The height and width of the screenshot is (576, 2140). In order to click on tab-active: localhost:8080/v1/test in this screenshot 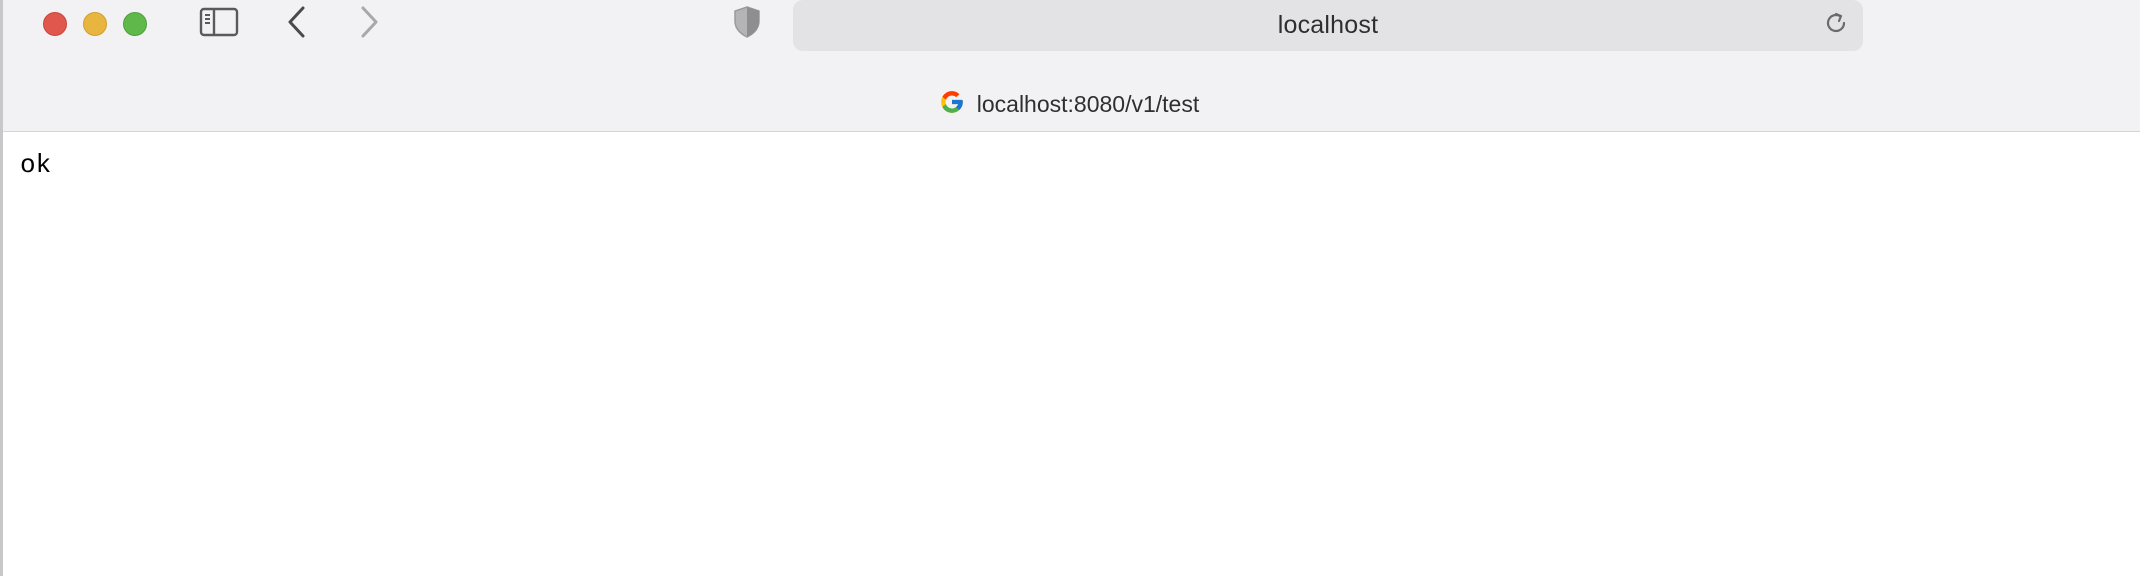, I will do `click(1069, 104)`.